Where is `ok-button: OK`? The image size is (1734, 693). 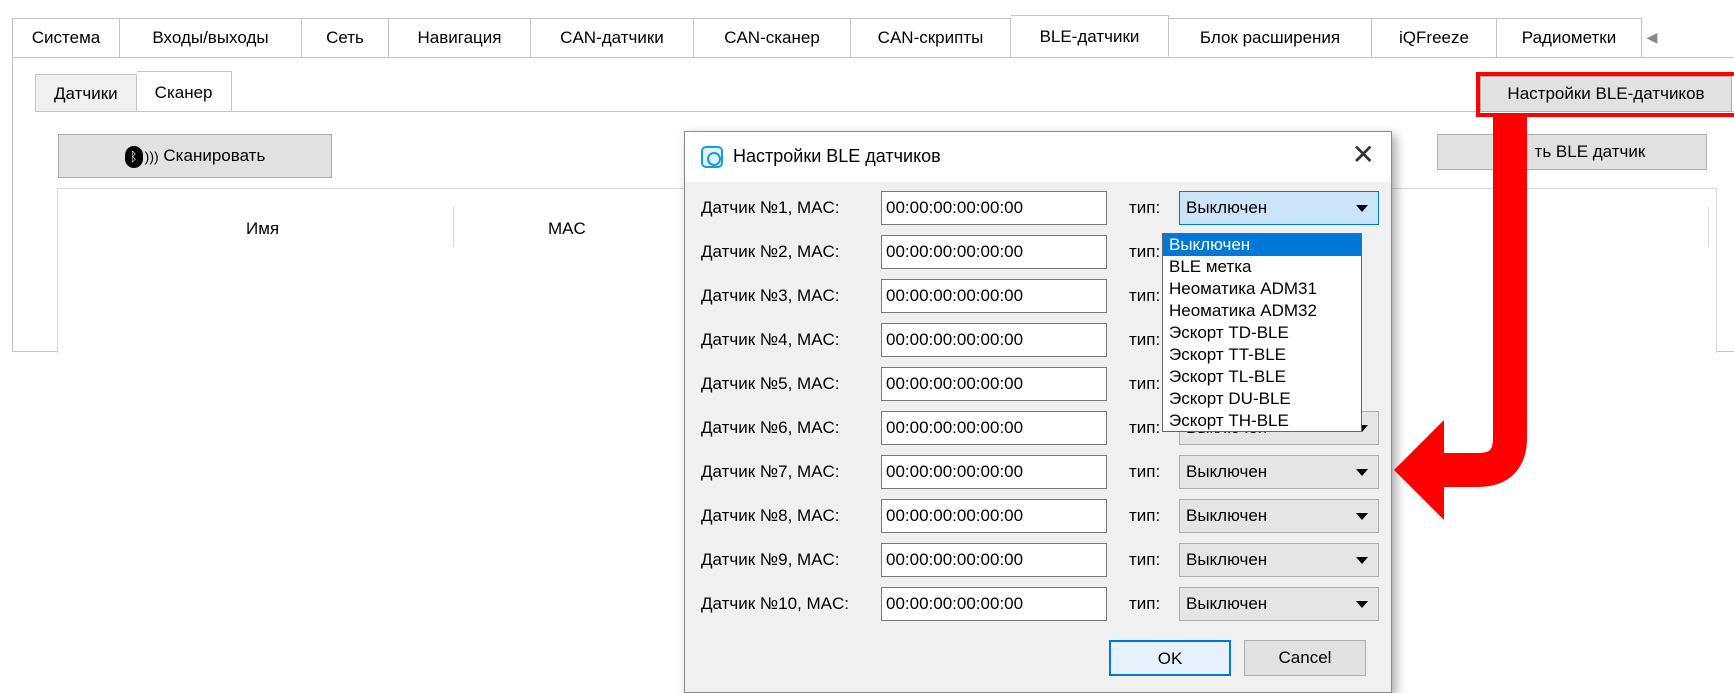
ok-button: OK is located at coordinates (1170, 658).